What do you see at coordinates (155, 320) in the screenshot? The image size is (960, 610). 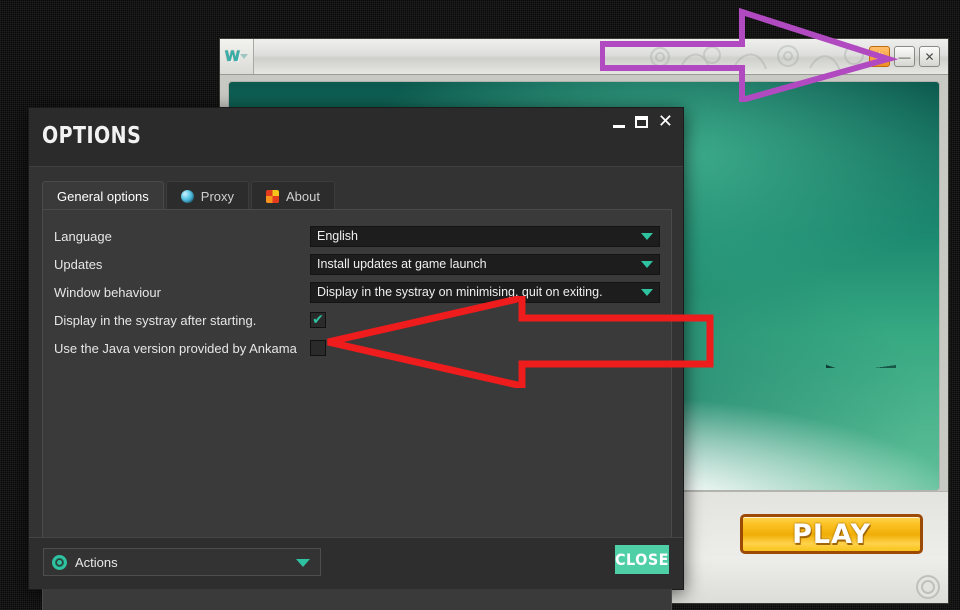 I see `systray-after-starting-label: Display in the systray after starting.` at bounding box center [155, 320].